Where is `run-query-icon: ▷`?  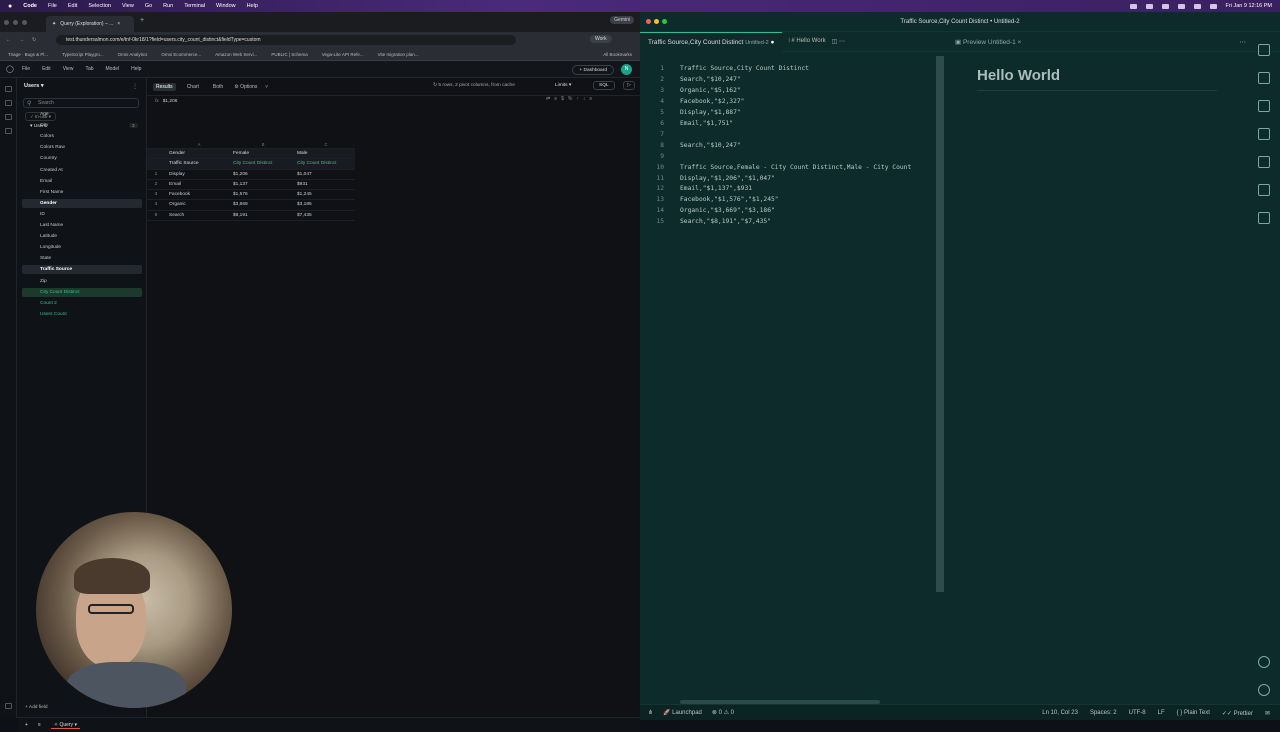
run-query-icon: ▷ is located at coordinates (629, 85).